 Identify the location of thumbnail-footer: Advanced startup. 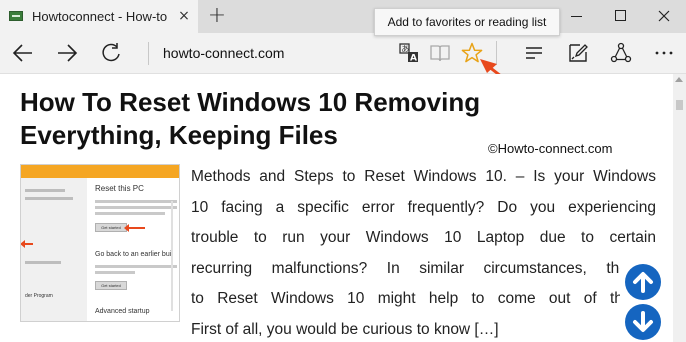
(122, 311).